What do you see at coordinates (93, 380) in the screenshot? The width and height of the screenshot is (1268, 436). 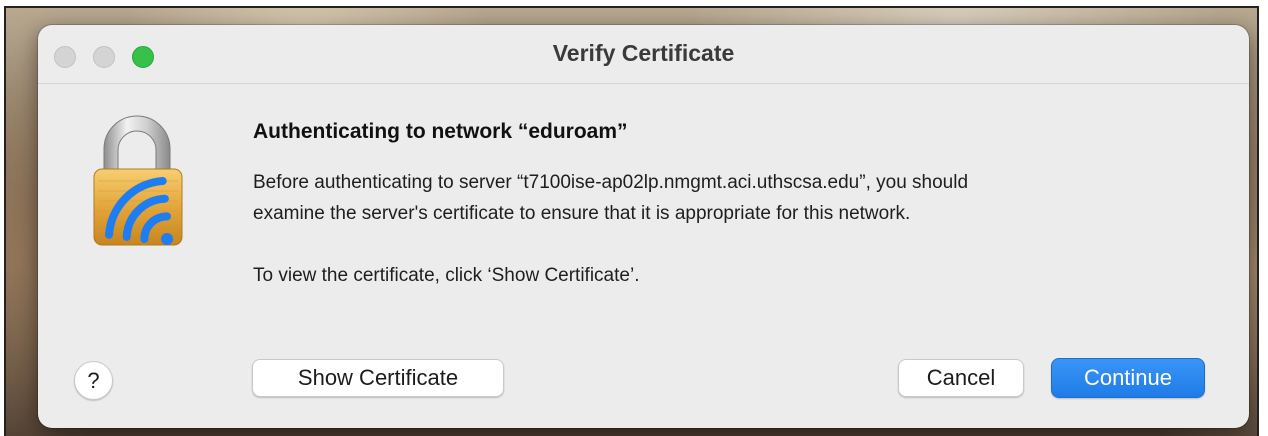 I see `help-button: ?` at bounding box center [93, 380].